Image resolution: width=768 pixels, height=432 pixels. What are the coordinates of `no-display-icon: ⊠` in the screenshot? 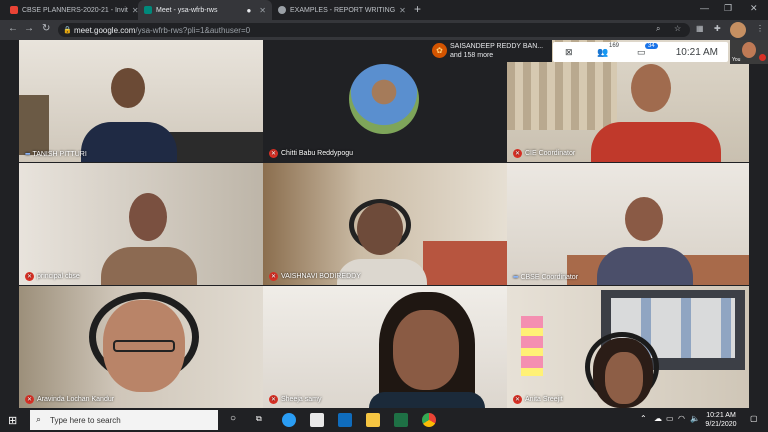 It's located at (569, 52).